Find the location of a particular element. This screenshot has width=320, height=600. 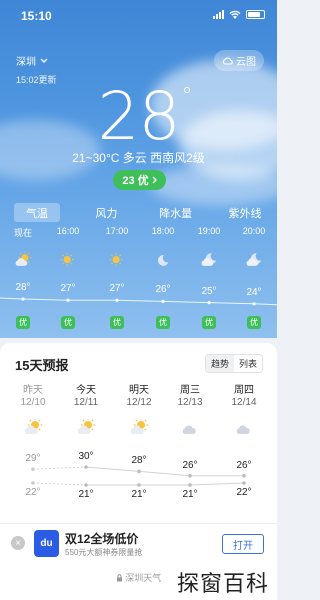

forecast-title: 15天预报 is located at coordinates (42, 365).